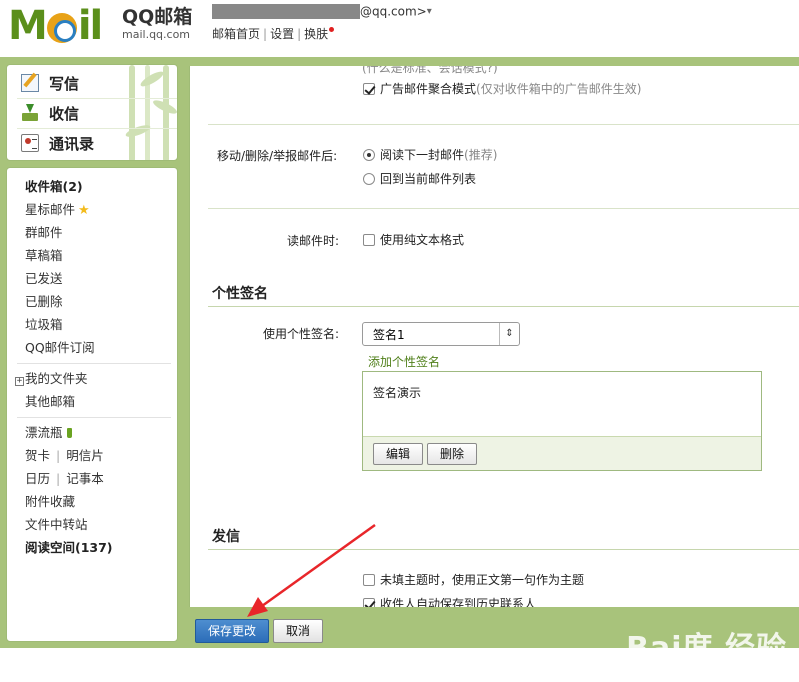 The width and height of the screenshot is (799, 682). What do you see at coordinates (44, 279) in the screenshot?
I see `folder-sent: 已发送` at bounding box center [44, 279].